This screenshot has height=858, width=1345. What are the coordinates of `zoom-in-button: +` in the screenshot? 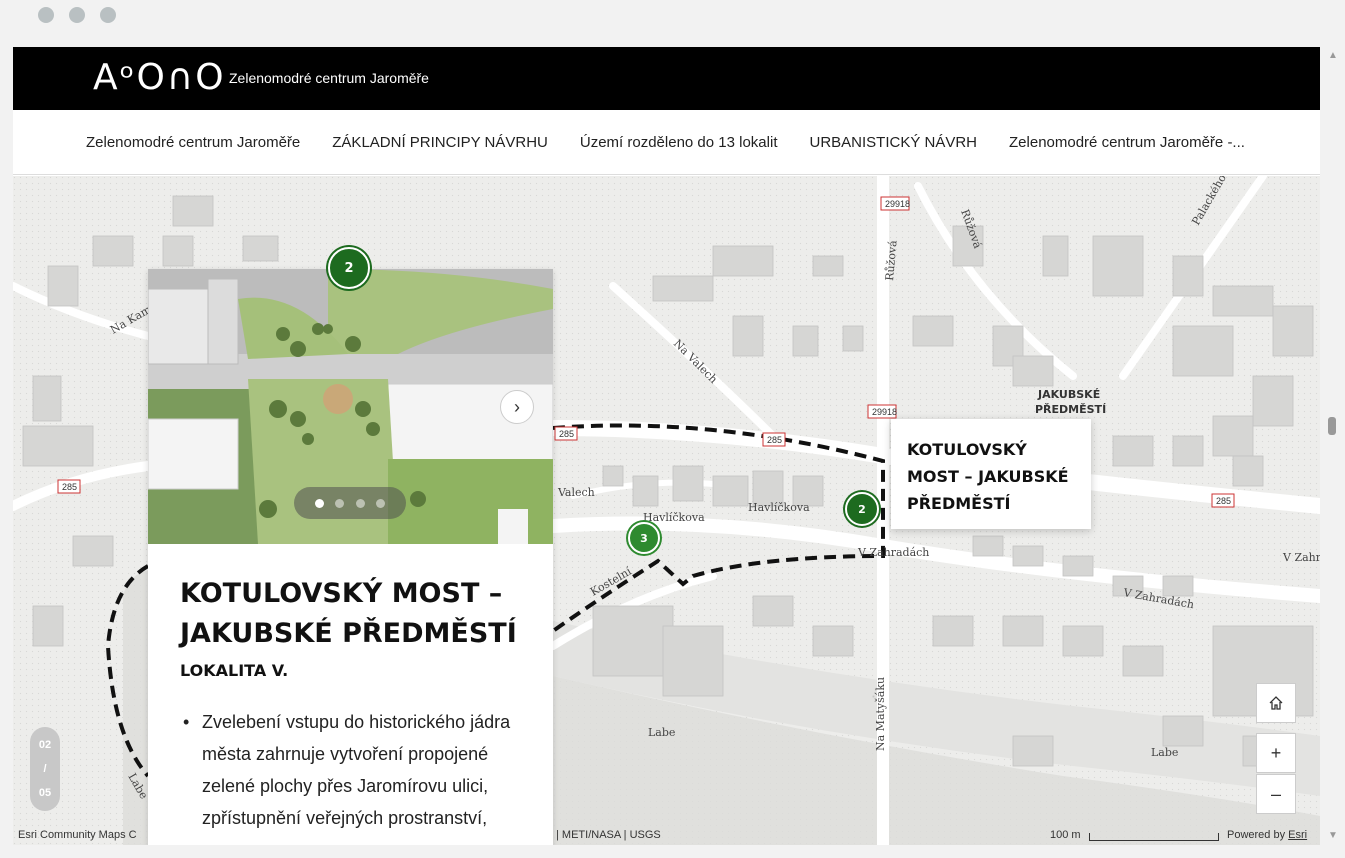 It's located at (1276, 753).